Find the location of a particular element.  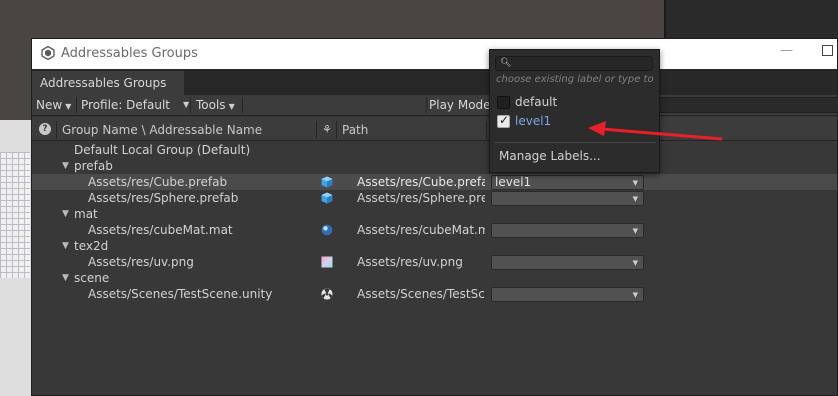

folder-label: prefab is located at coordinates (93, 166).